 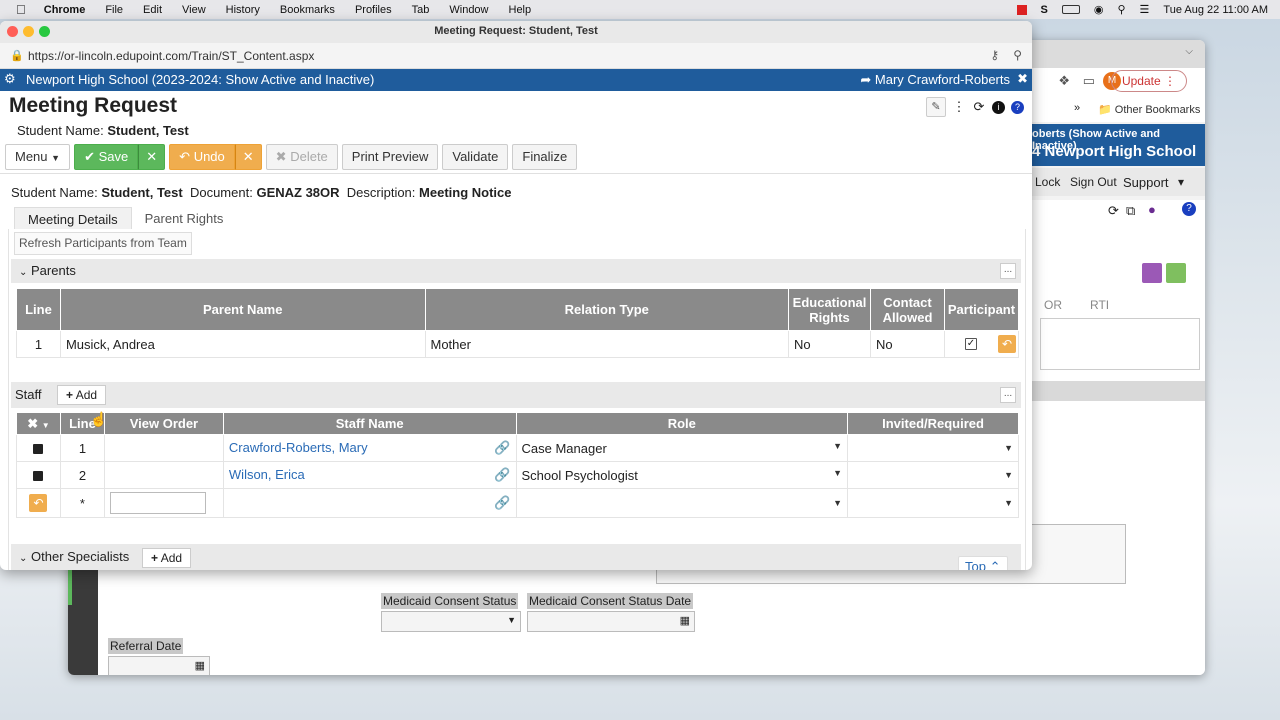 What do you see at coordinates (184, 218) in the screenshot?
I see `tab-parent-rights: Parent Rights` at bounding box center [184, 218].